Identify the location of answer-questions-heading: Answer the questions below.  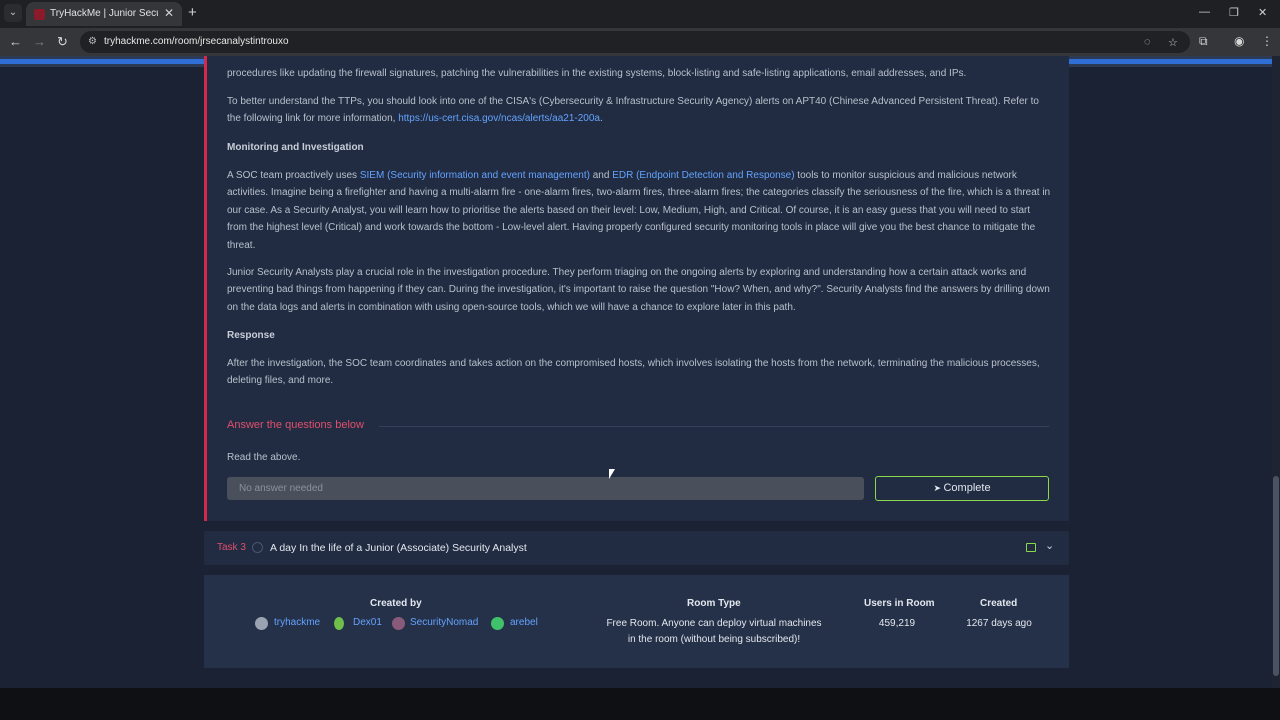
(295, 425).